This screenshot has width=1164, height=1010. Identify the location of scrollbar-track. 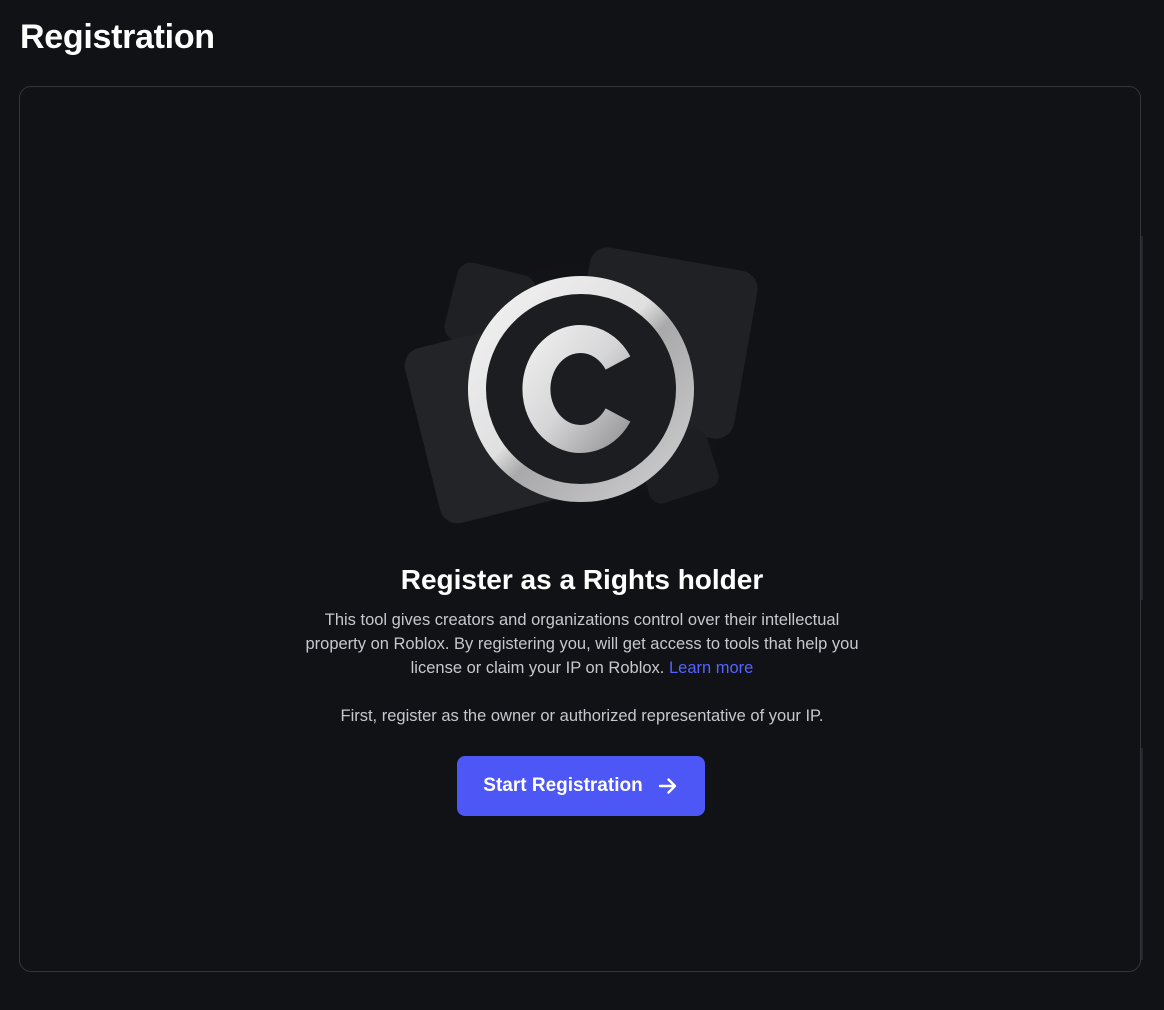
(1142, 418).